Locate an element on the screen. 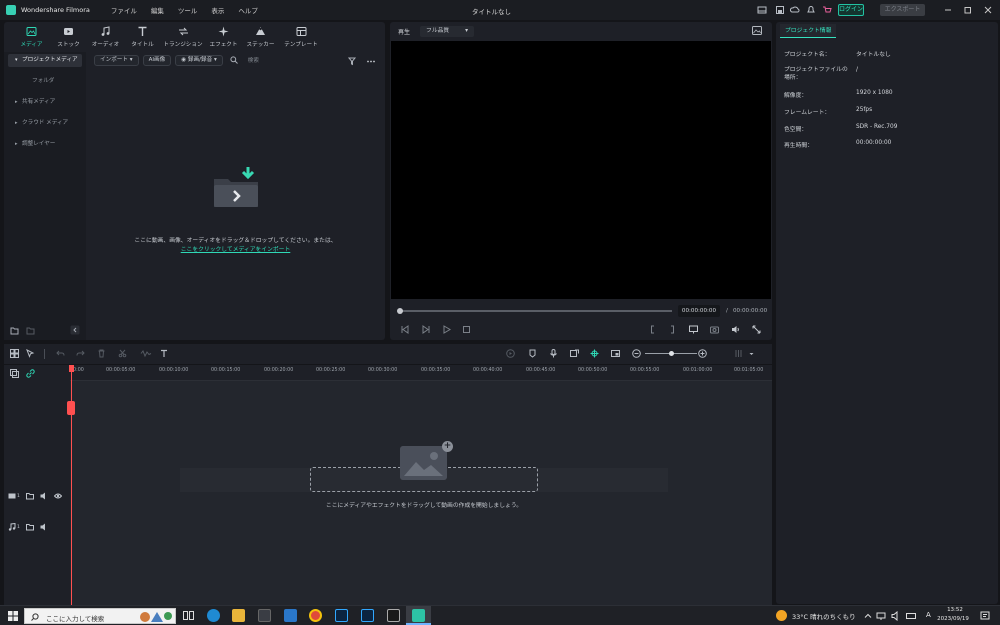  tab-title: タイトル is located at coordinates (142, 36).